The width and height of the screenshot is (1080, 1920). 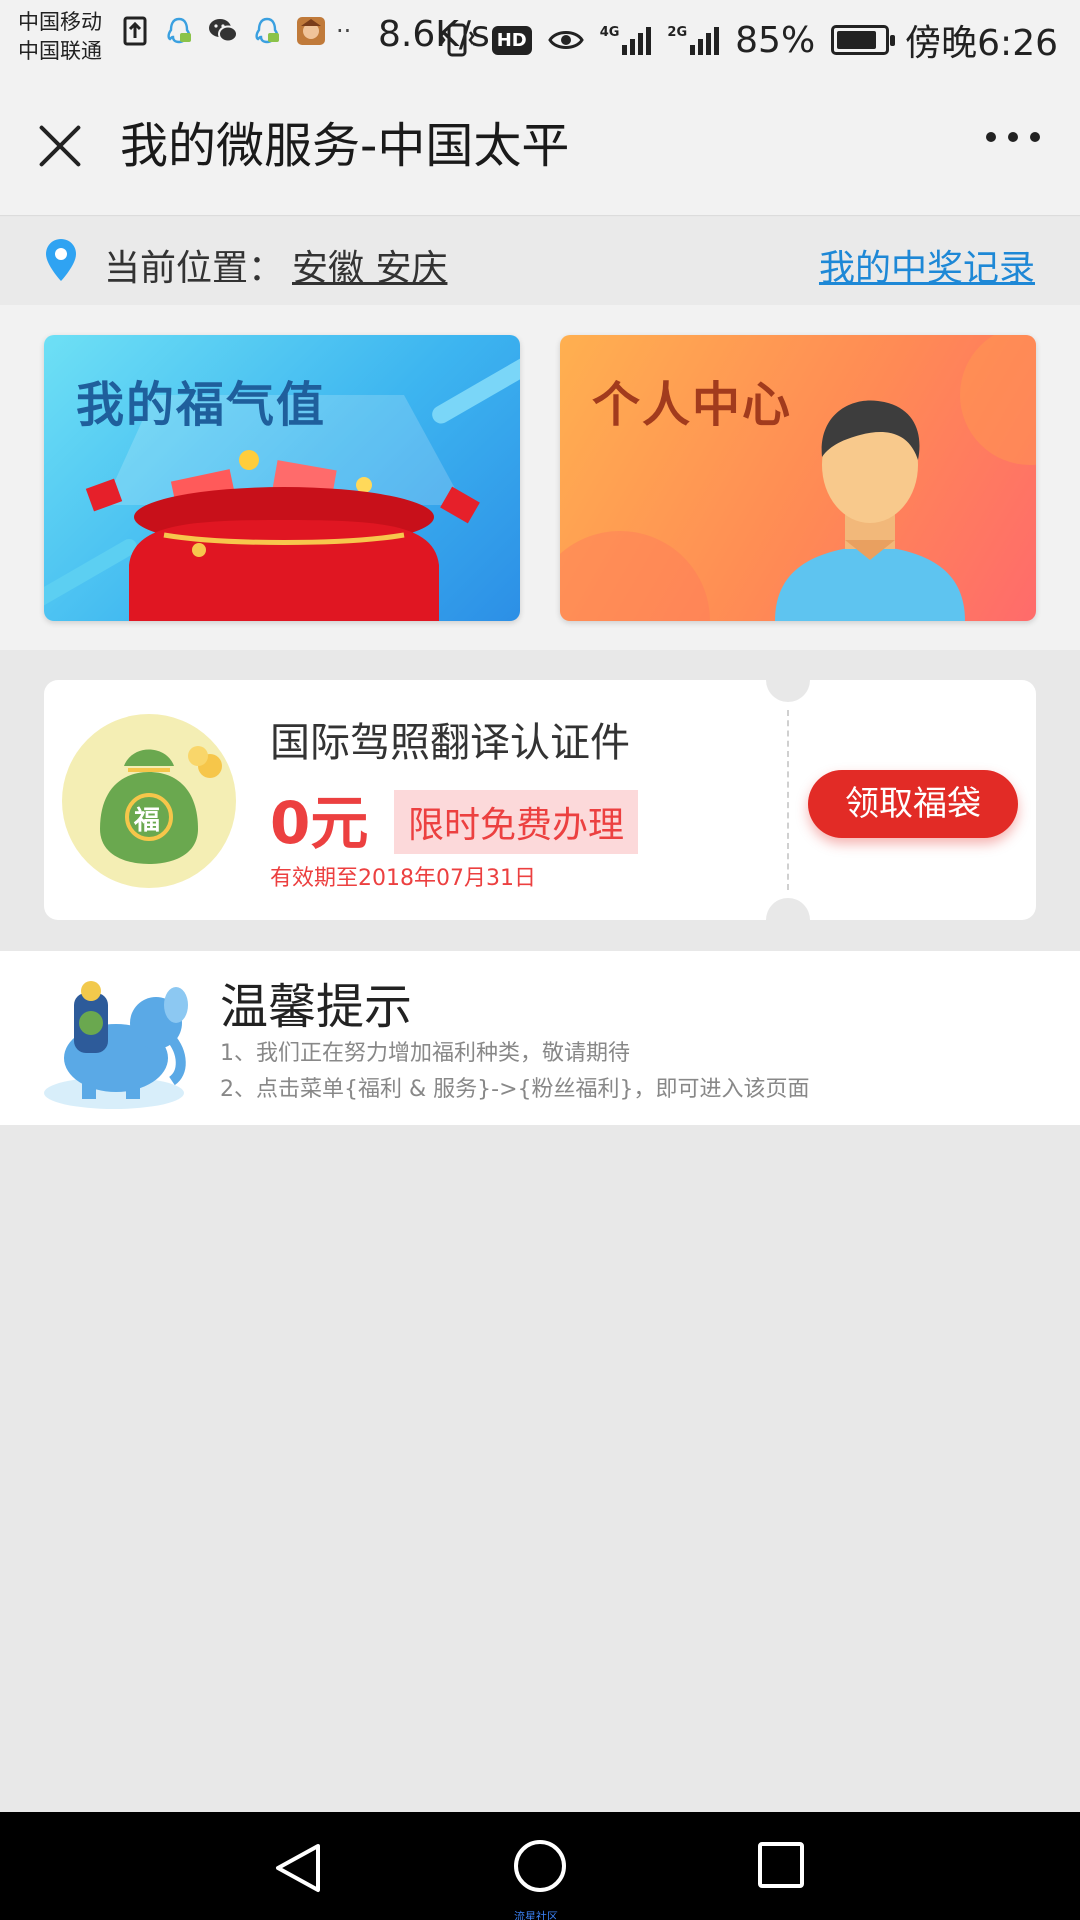 I want to click on lucky-bag-char: 福, so click(x=147, y=821).